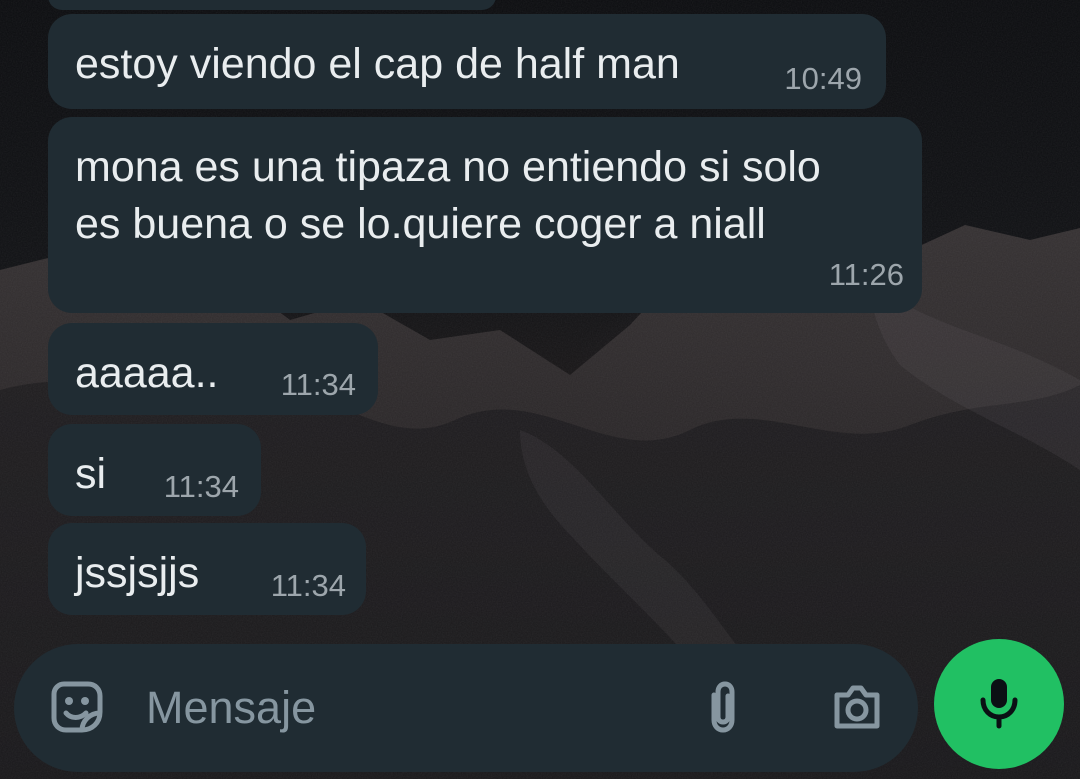 This screenshot has width=1080, height=779. I want to click on message-bubble-previous-edge, so click(272, 5).